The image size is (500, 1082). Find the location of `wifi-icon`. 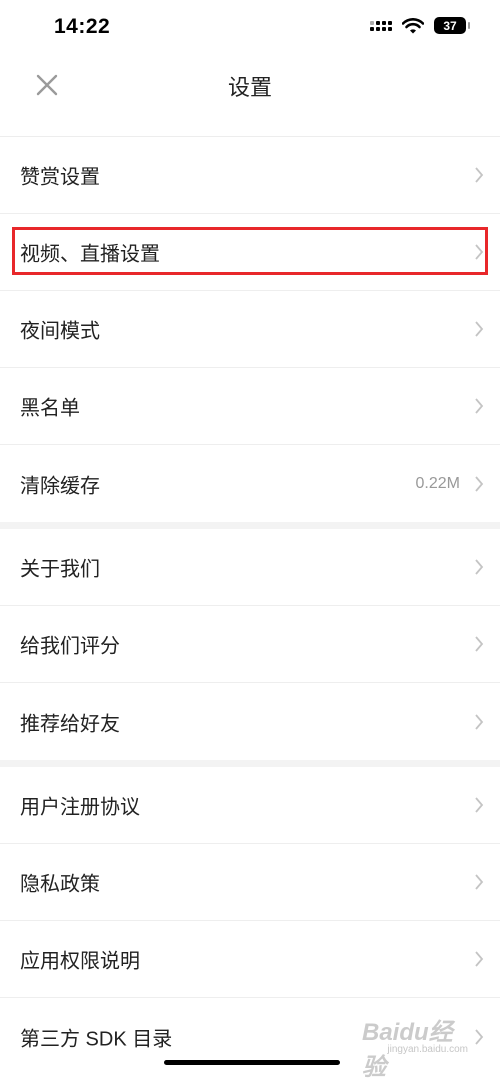

wifi-icon is located at coordinates (413, 25).